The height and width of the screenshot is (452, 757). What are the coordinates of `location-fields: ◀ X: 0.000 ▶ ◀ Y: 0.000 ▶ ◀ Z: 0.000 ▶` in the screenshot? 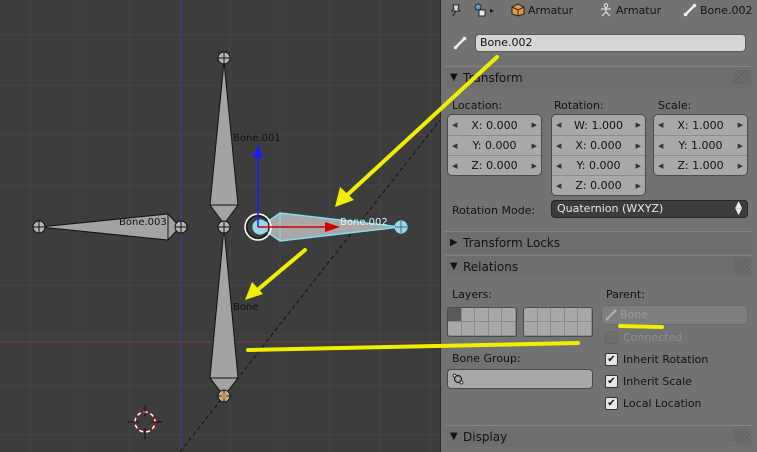 It's located at (494, 145).